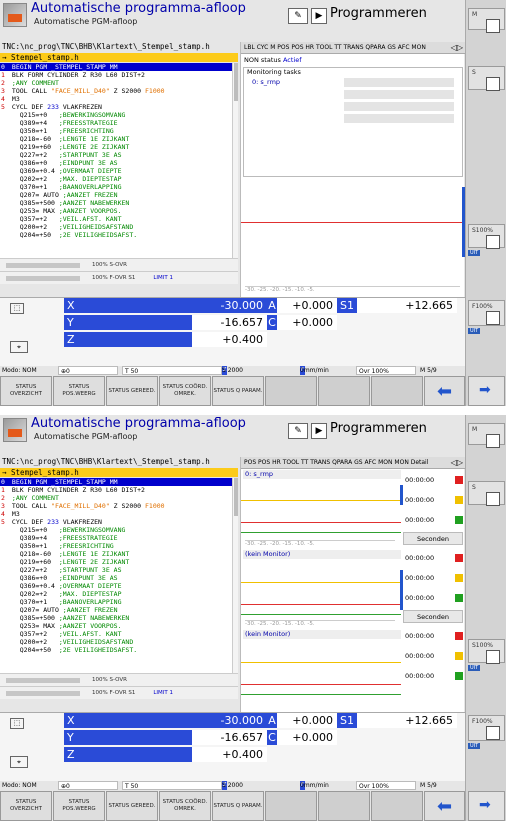 The image size is (506, 823). What do you see at coordinates (322, 634) in the screenshot?
I see `monitor-row-3: (kein Monitor)` at bounding box center [322, 634].